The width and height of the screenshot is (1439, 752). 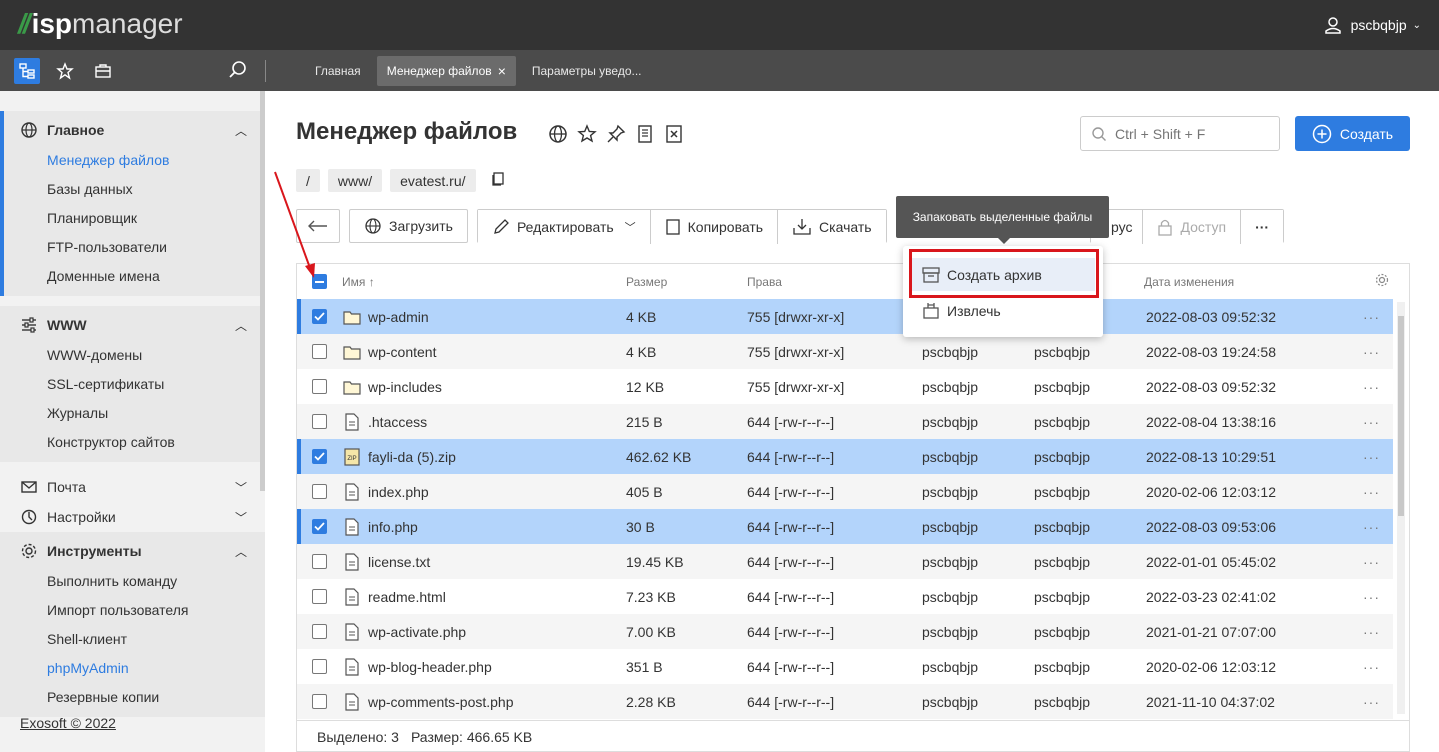 What do you see at coordinates (68, 723) in the screenshot?
I see `copyright-link: Exosoft © 2022` at bounding box center [68, 723].